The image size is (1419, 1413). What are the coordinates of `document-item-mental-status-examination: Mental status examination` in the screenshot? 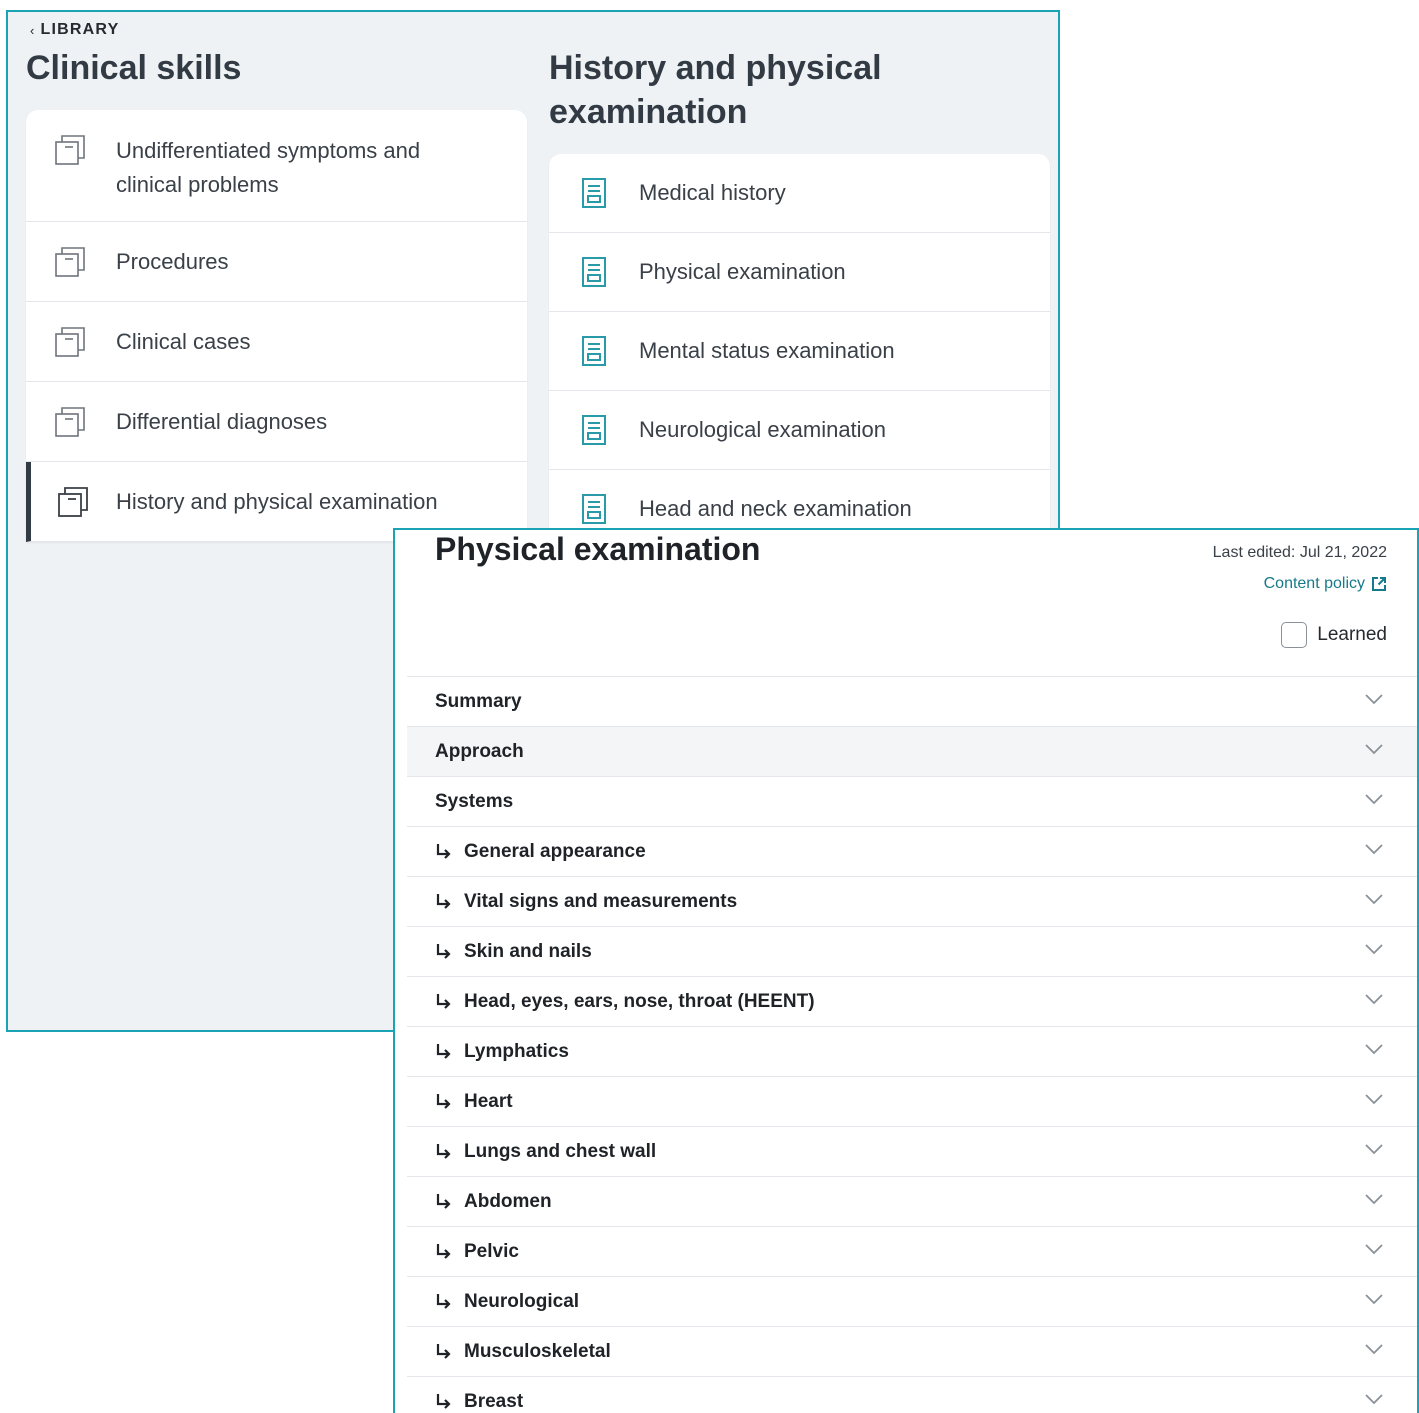 It's located at (799, 351).